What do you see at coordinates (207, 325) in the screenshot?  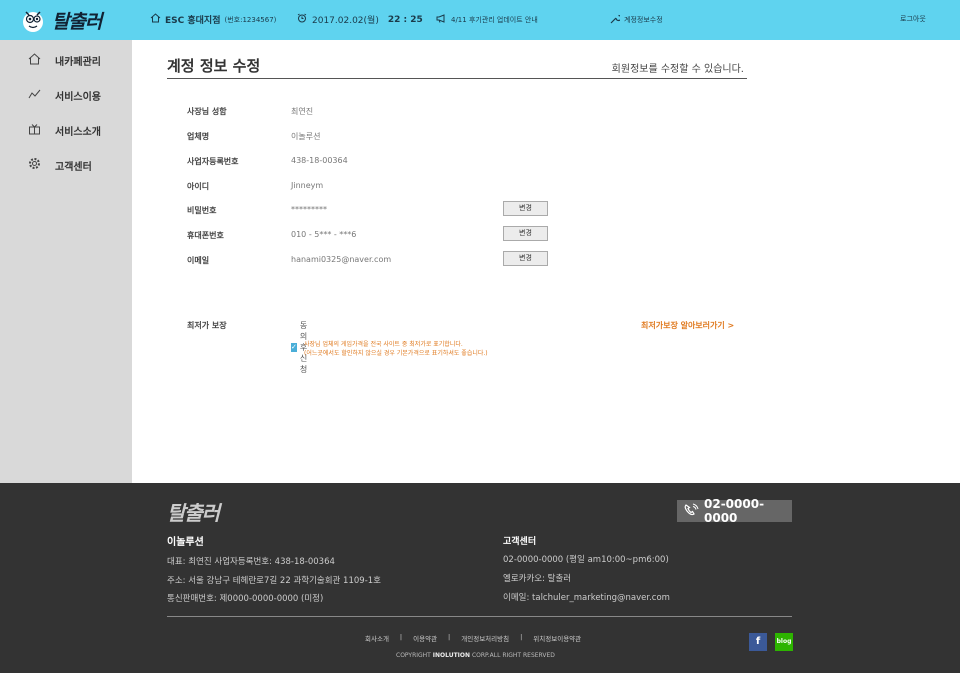 I see `field-label: 최저가 보장` at bounding box center [207, 325].